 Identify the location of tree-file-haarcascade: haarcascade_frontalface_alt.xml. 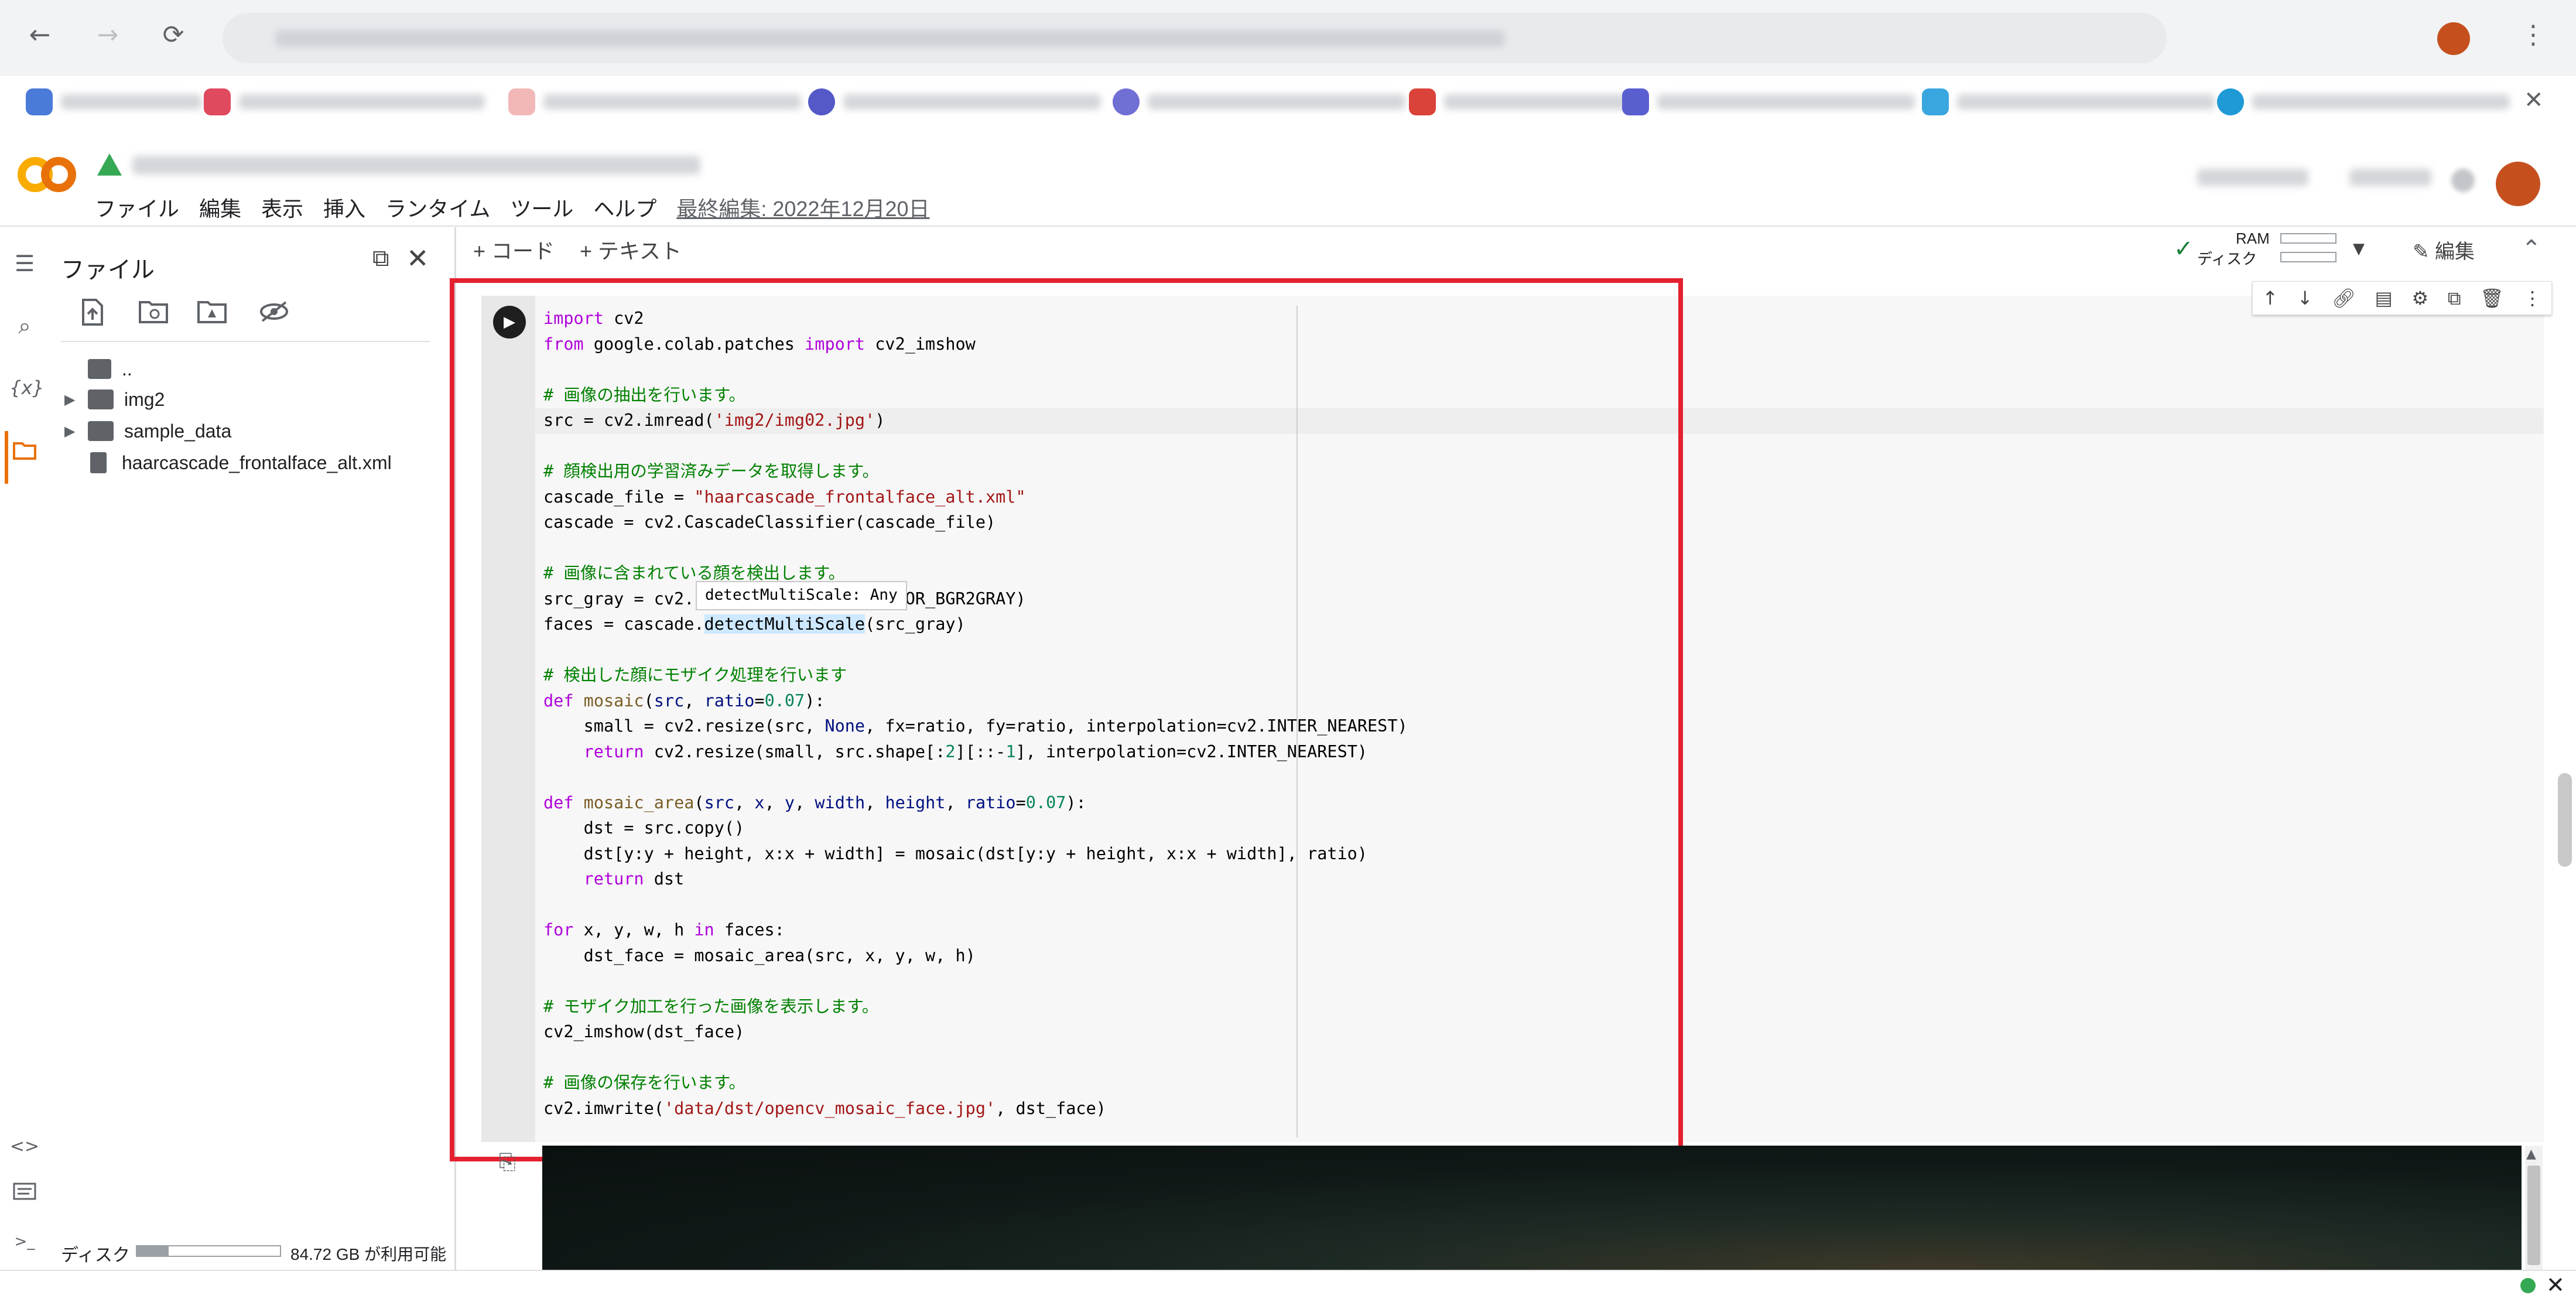
(228, 462).